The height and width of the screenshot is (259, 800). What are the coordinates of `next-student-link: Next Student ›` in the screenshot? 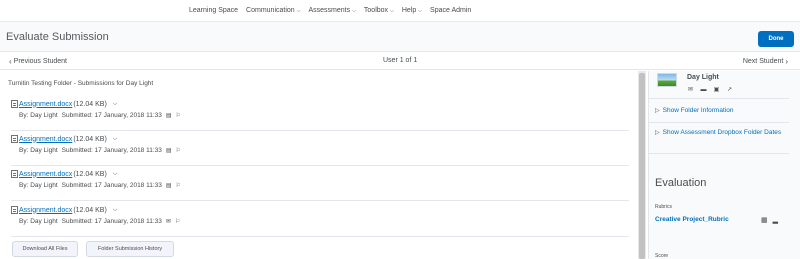 It's located at (766, 61).